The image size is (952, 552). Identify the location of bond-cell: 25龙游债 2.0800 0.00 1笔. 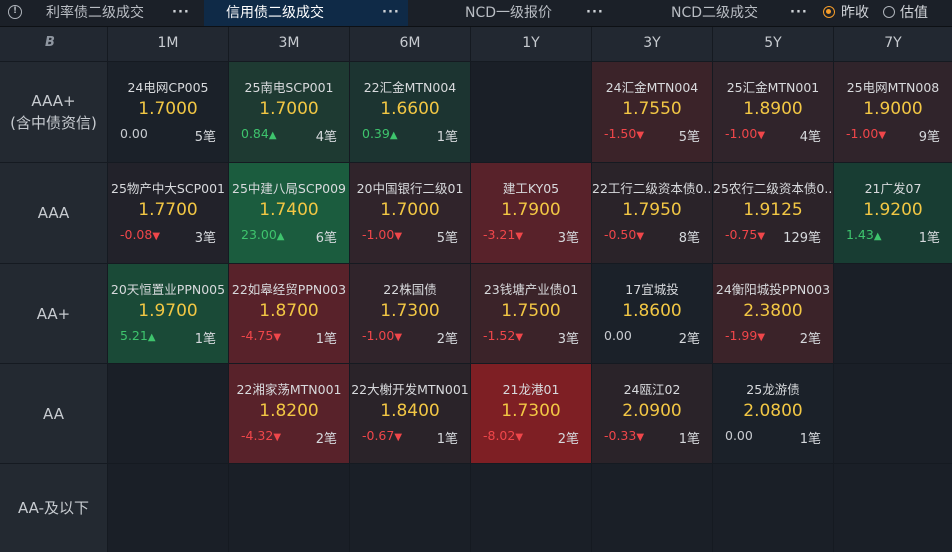
(773, 413).